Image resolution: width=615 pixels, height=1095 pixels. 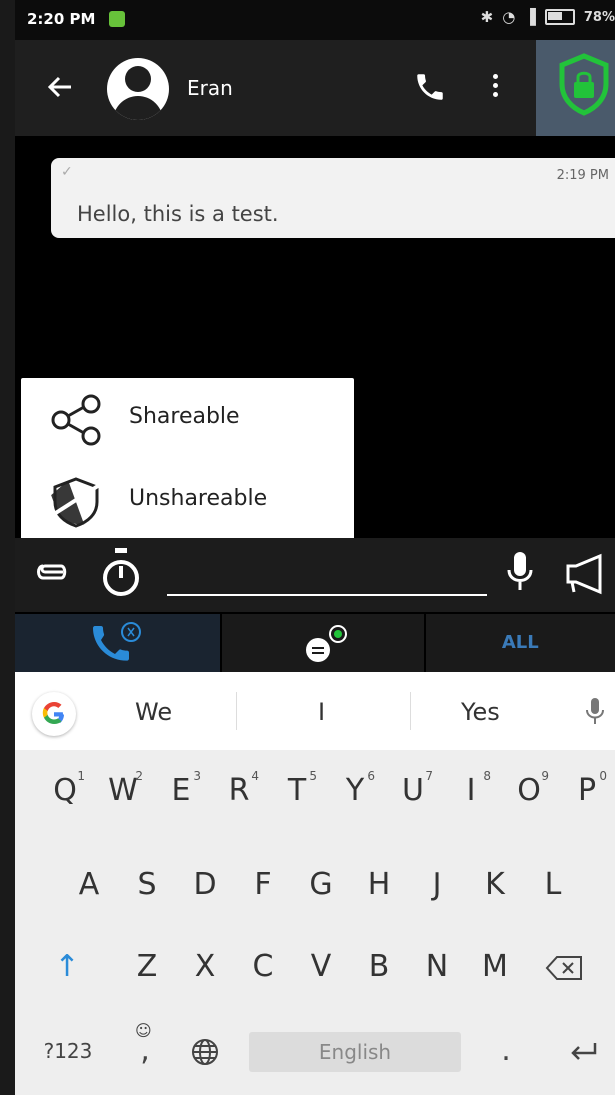 I want to click on phone-timer-icon, so click(x=117, y=641).